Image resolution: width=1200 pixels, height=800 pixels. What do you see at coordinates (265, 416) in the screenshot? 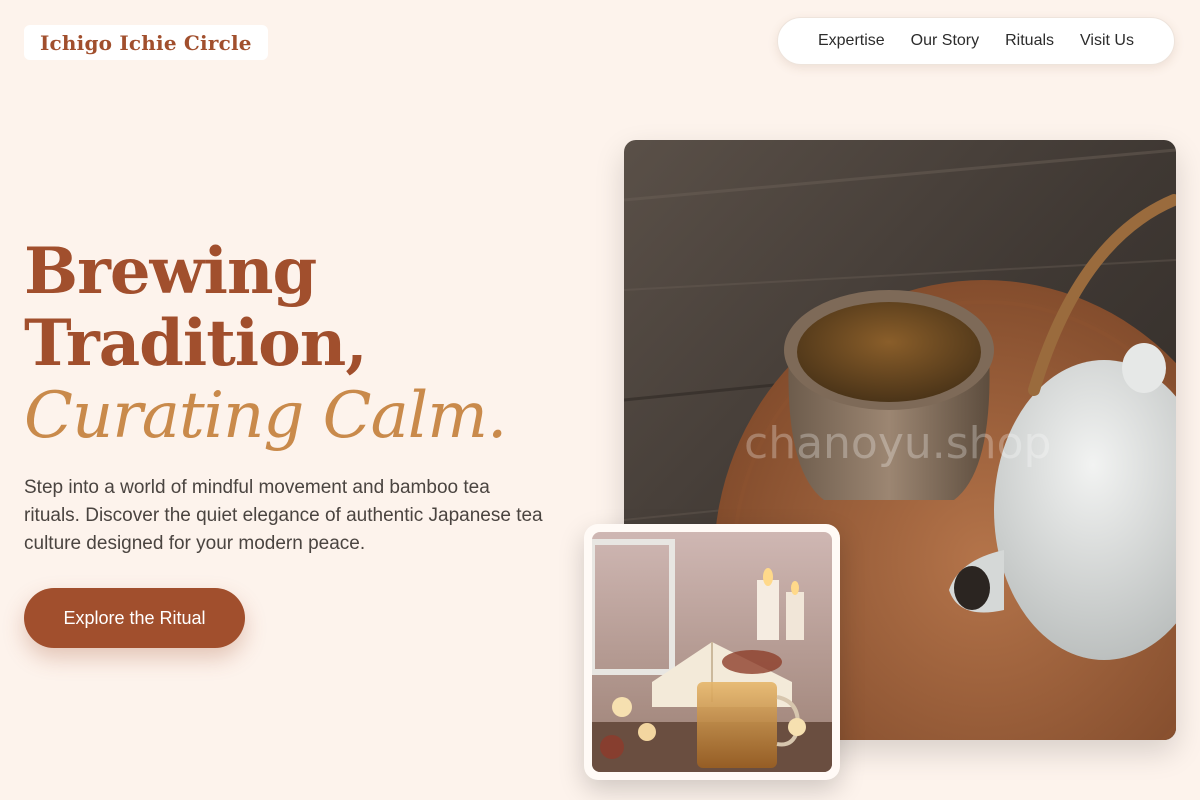
I see `headline-accent: Curating Calm.` at bounding box center [265, 416].